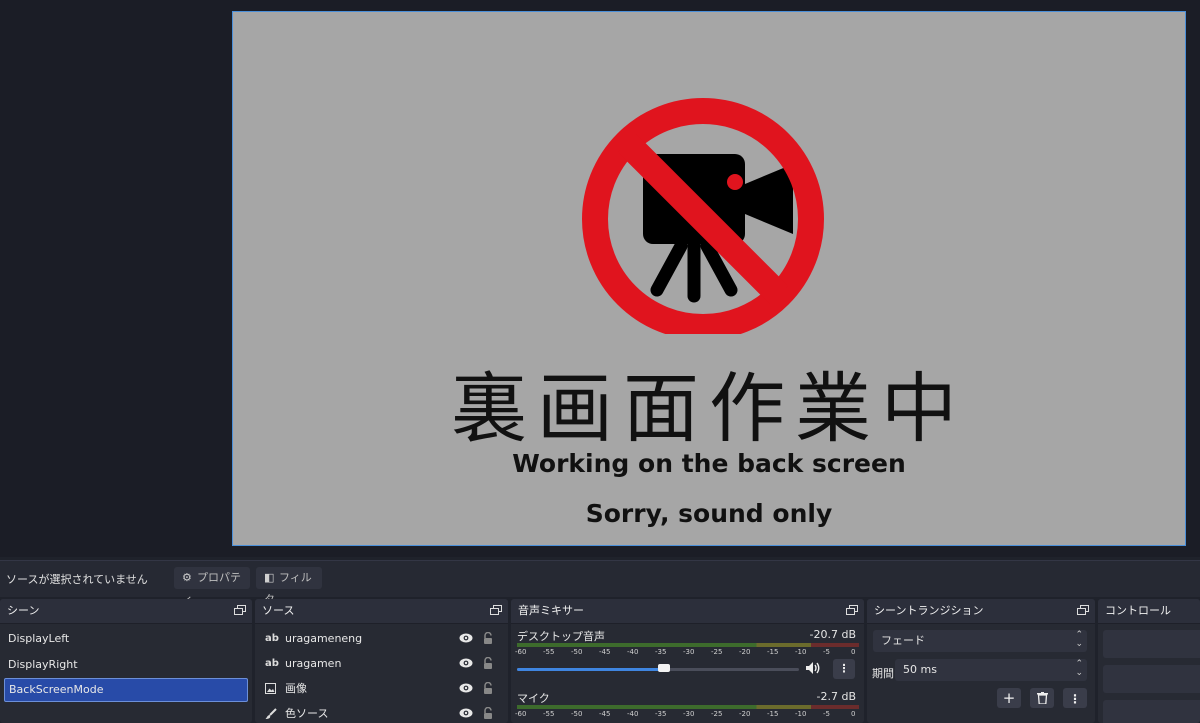 Image resolution: width=1200 pixels, height=723 pixels. Describe the element at coordinates (836, 696) in the screenshot. I see `channel-db: -2.7 dB` at that location.